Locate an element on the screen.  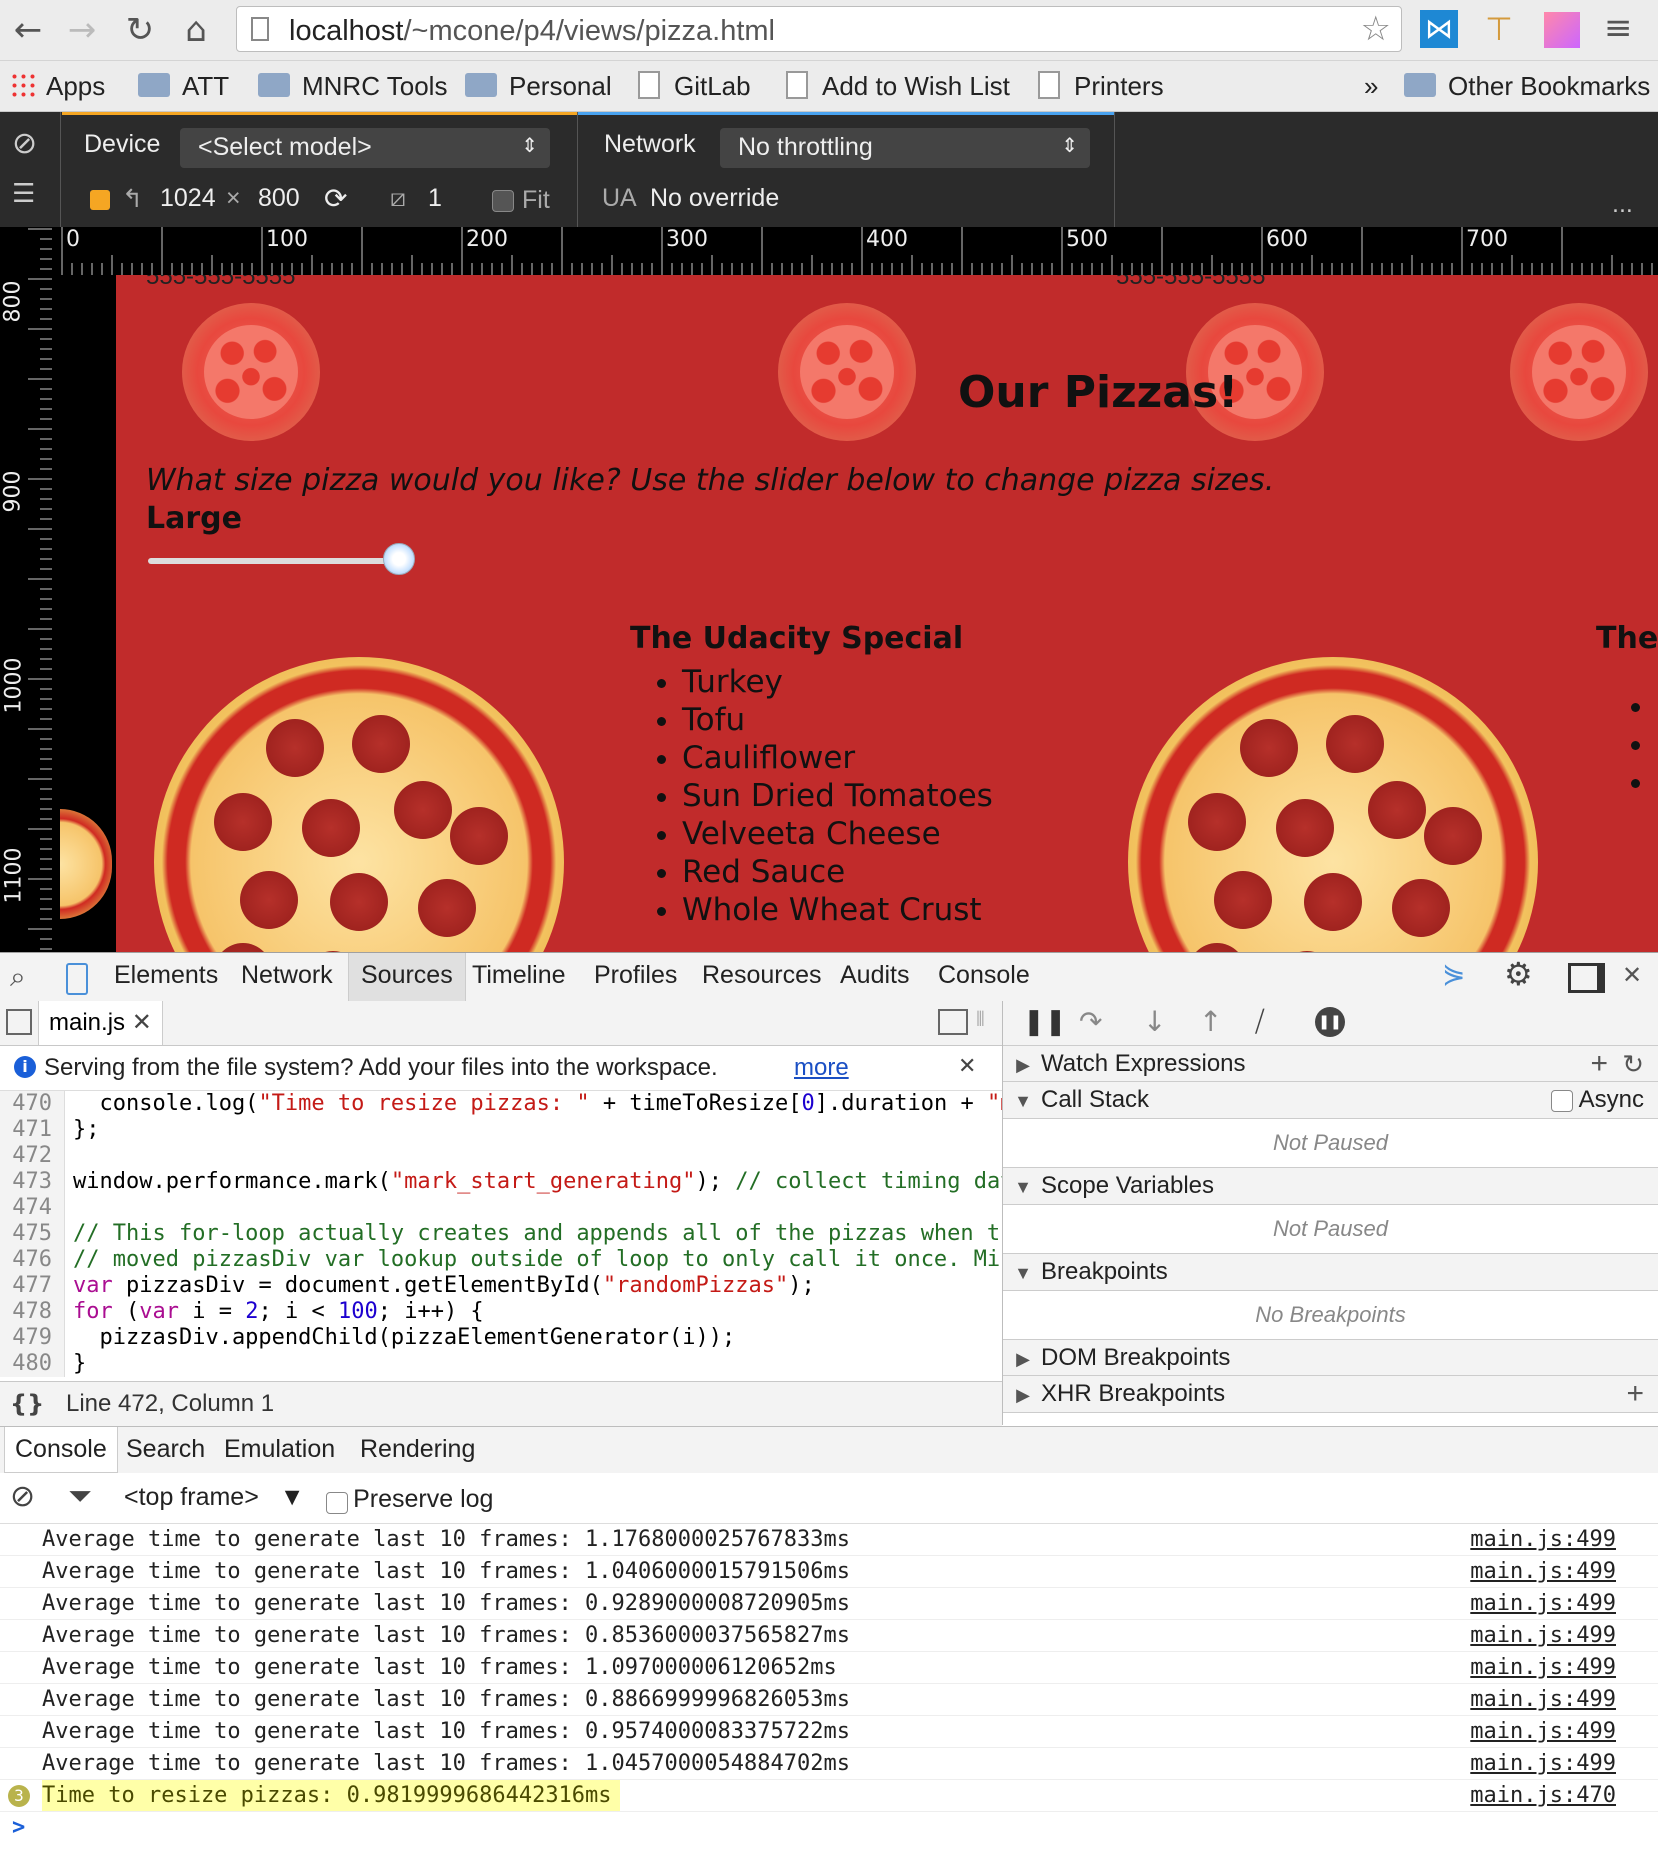
device-model-select: <Select model> ⇕ is located at coordinates (365, 148).